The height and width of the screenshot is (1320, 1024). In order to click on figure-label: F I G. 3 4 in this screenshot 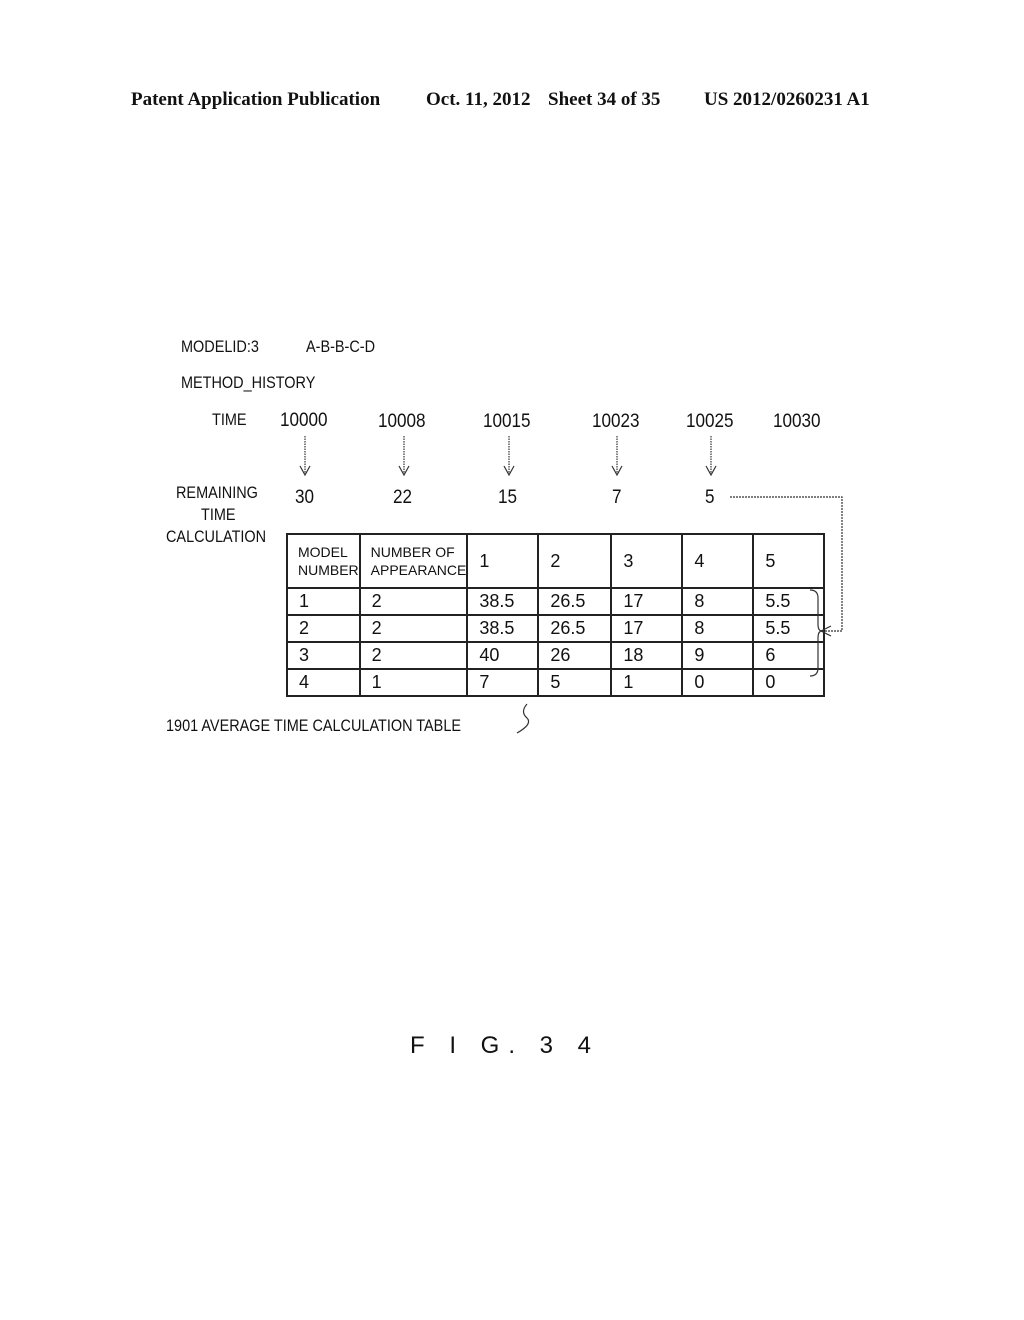, I will do `click(505, 1045)`.